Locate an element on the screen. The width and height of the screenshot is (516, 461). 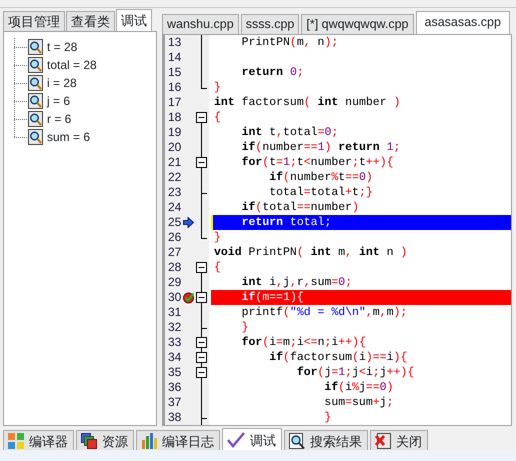
line-number: 16 is located at coordinates (175, 87).